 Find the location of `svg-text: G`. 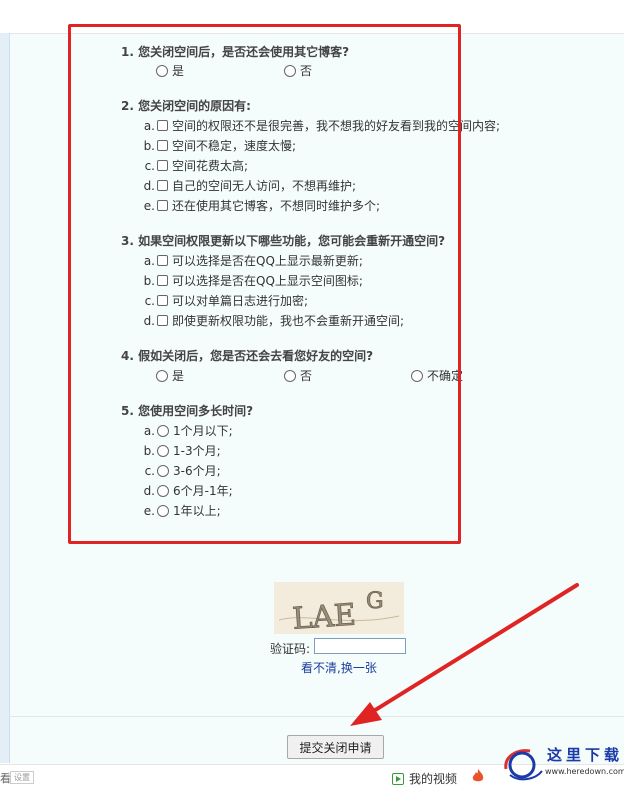

svg-text: G is located at coordinates (375, 601).